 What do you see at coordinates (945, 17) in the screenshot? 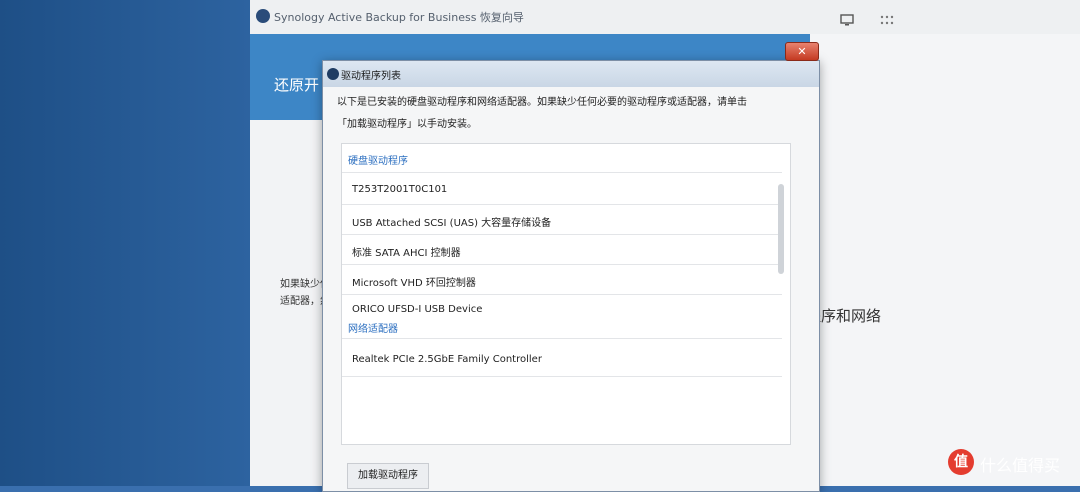
I see `app-right-toolbar` at bounding box center [945, 17].